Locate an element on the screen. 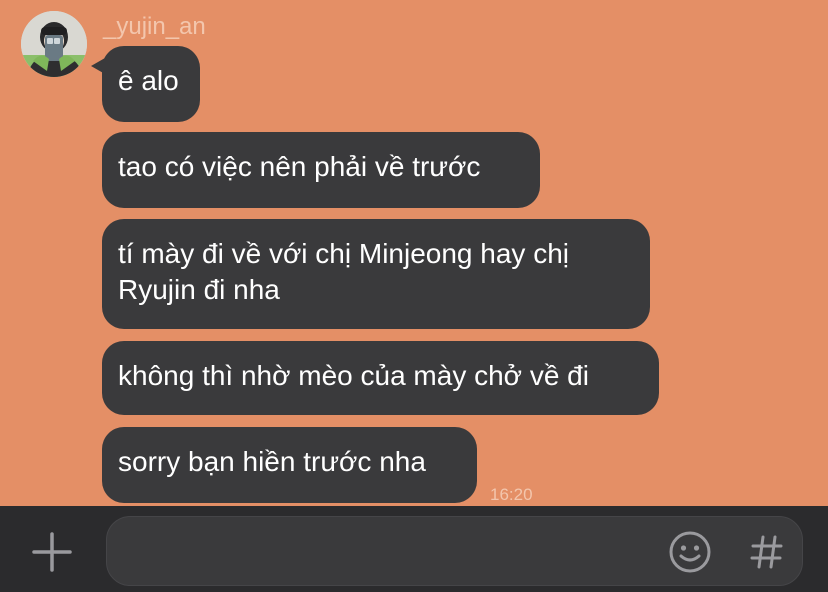  message-input-bar is located at coordinates (414, 549).